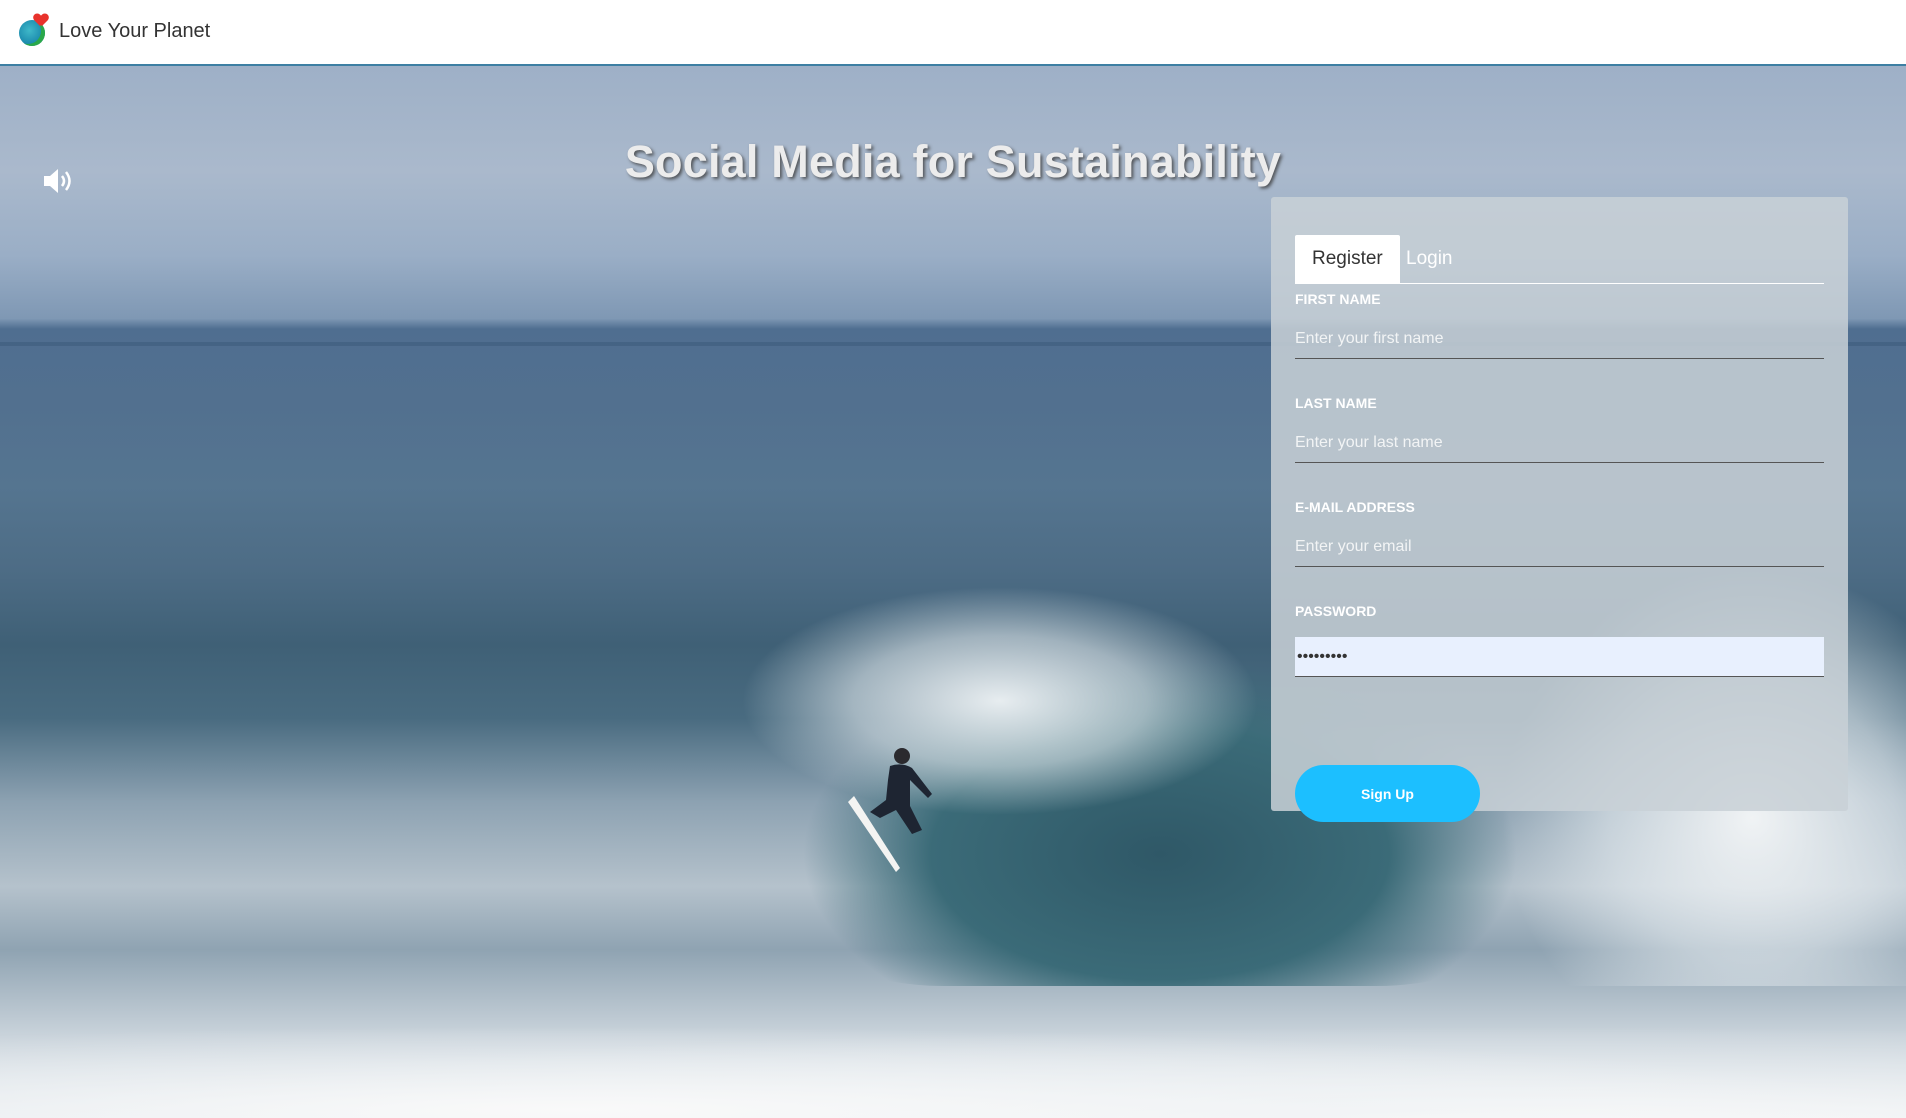 This screenshot has width=1906, height=1118. Describe the element at coordinates (1429, 259) in the screenshot. I see `tab-login: Login` at that location.